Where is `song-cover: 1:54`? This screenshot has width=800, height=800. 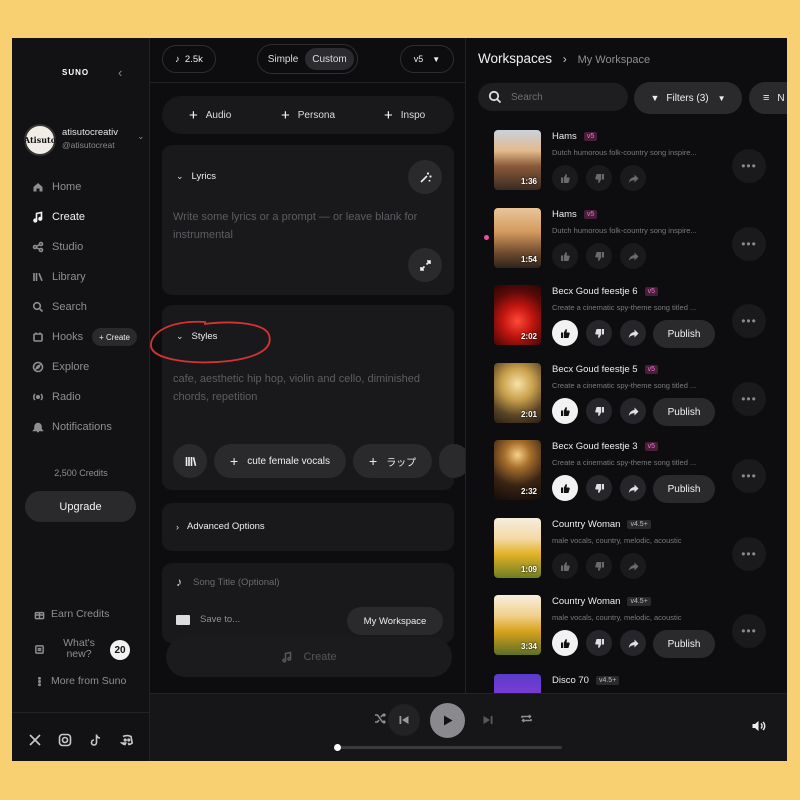
song-cover: 1:54 is located at coordinates (517, 238).